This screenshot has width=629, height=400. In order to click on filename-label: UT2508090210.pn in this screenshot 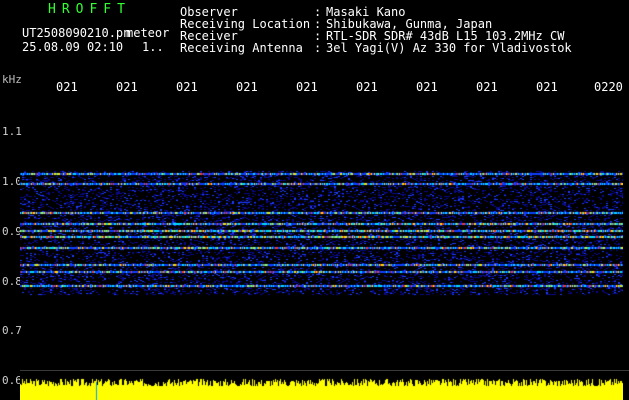, I will do `click(76, 33)`.